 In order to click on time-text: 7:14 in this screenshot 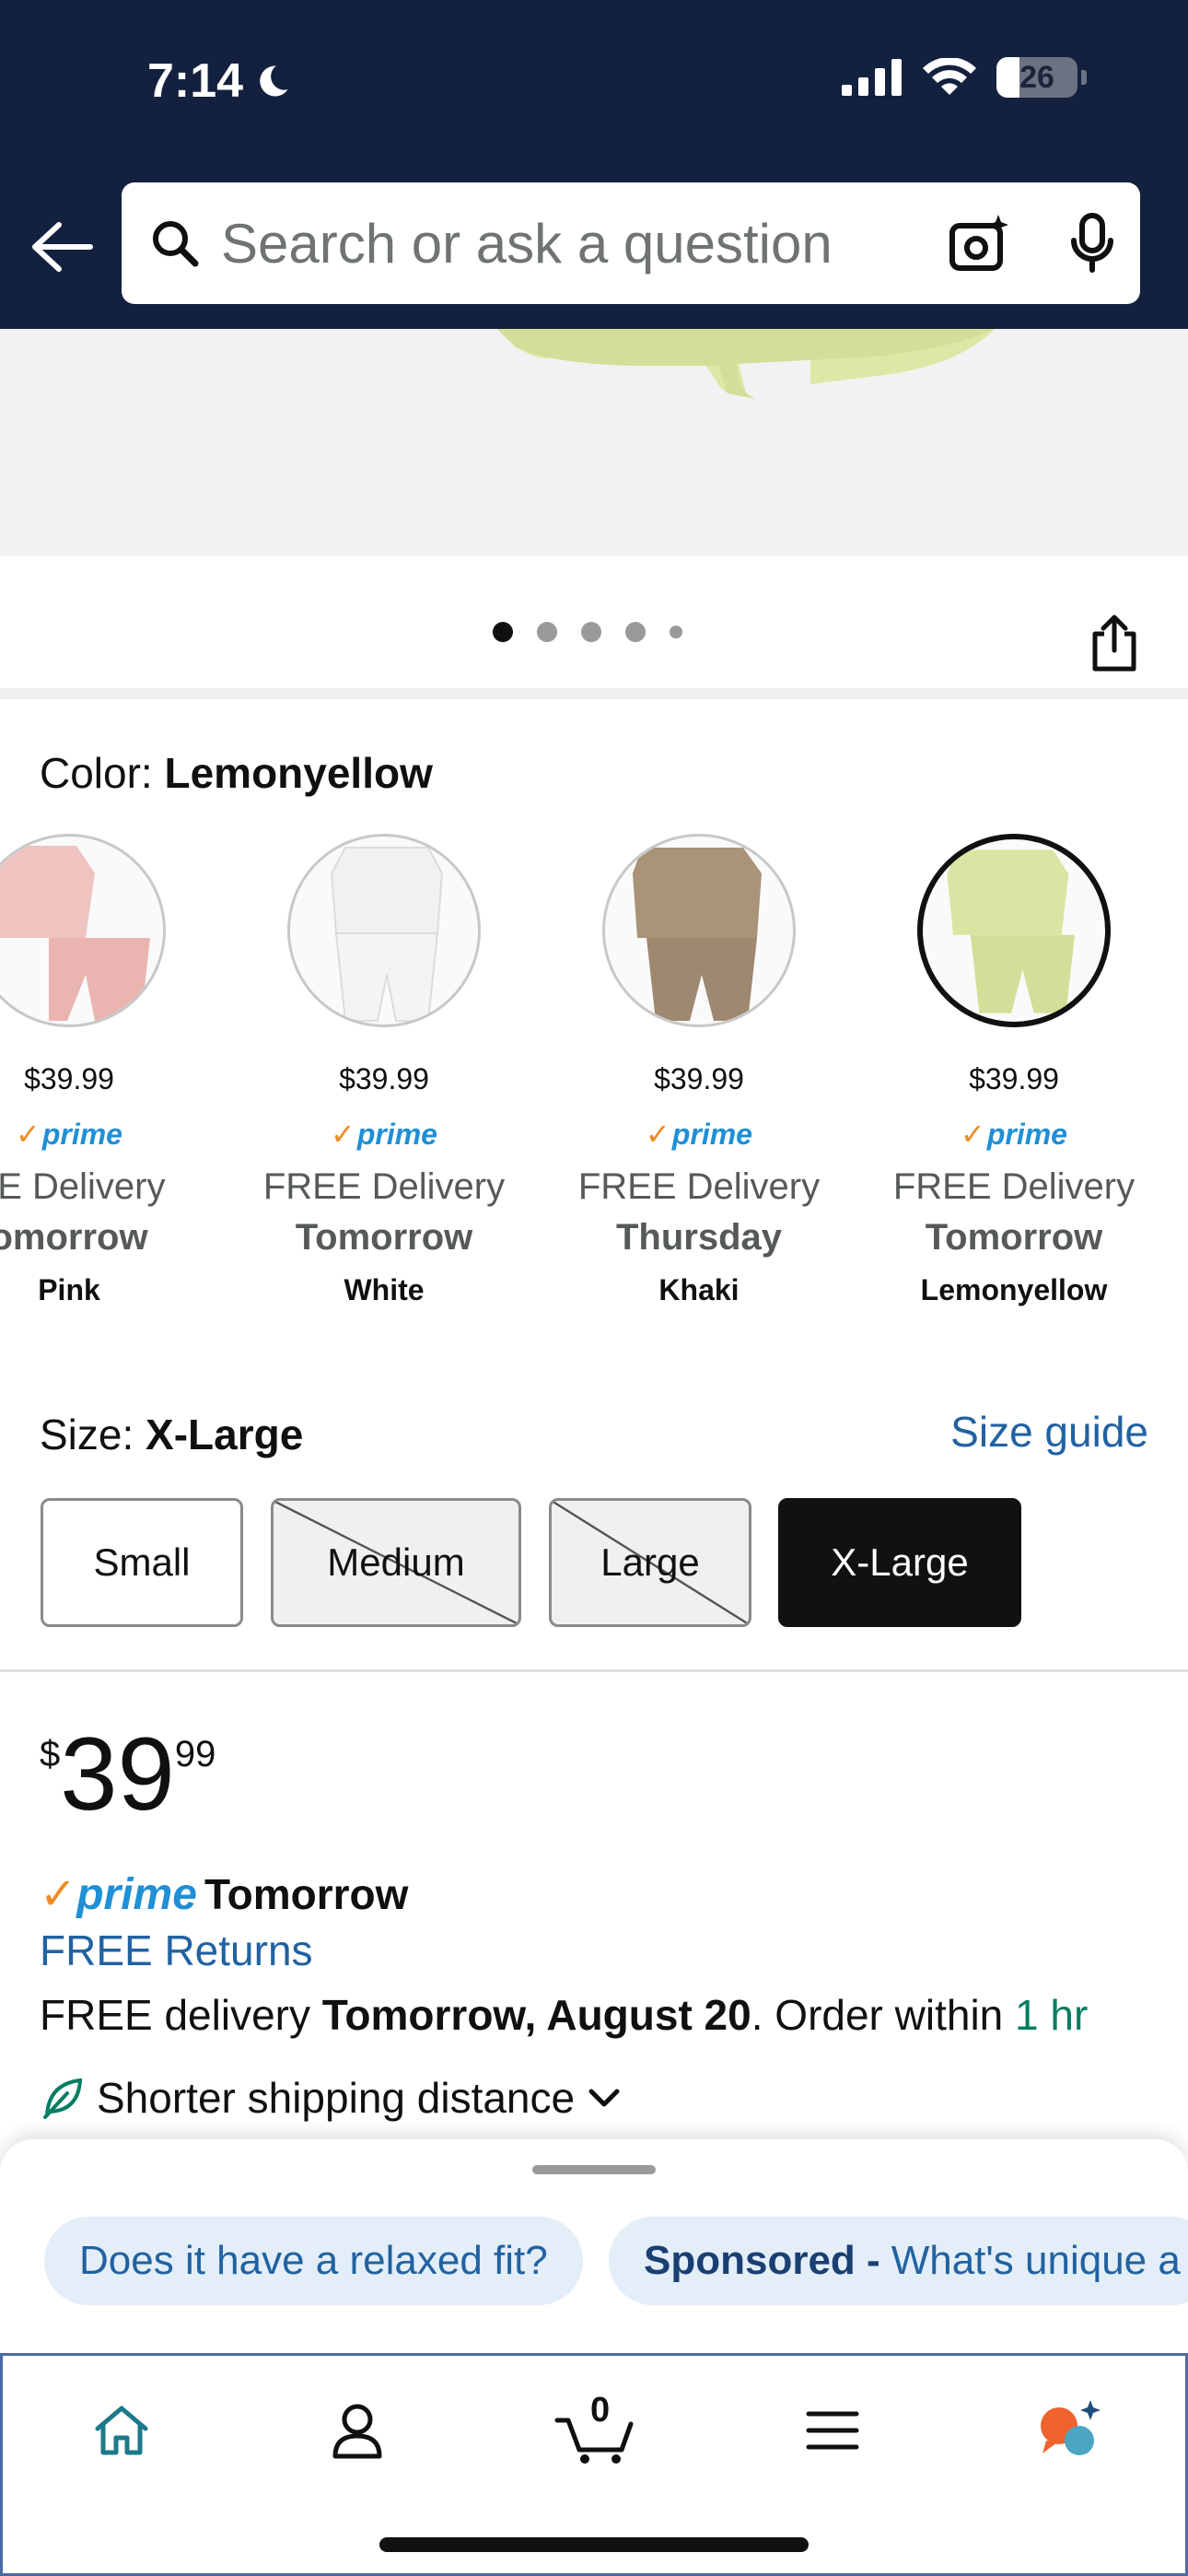, I will do `click(195, 81)`.